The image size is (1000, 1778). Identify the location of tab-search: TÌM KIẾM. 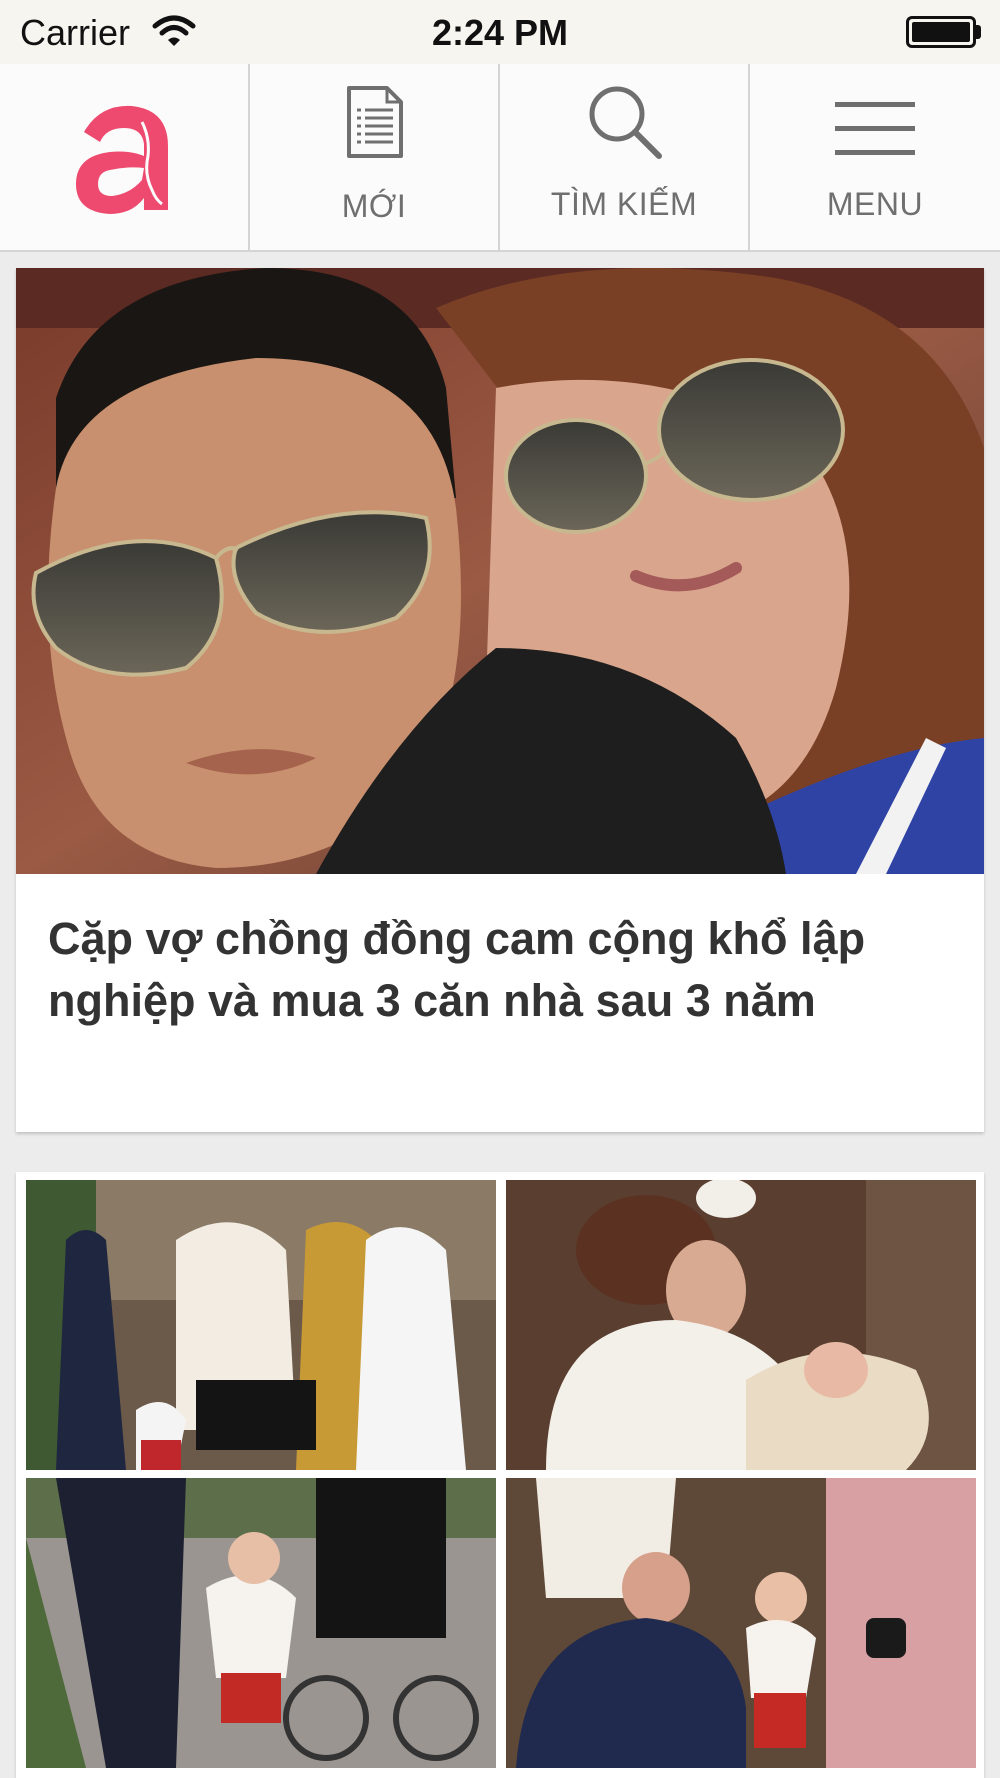
(625, 157).